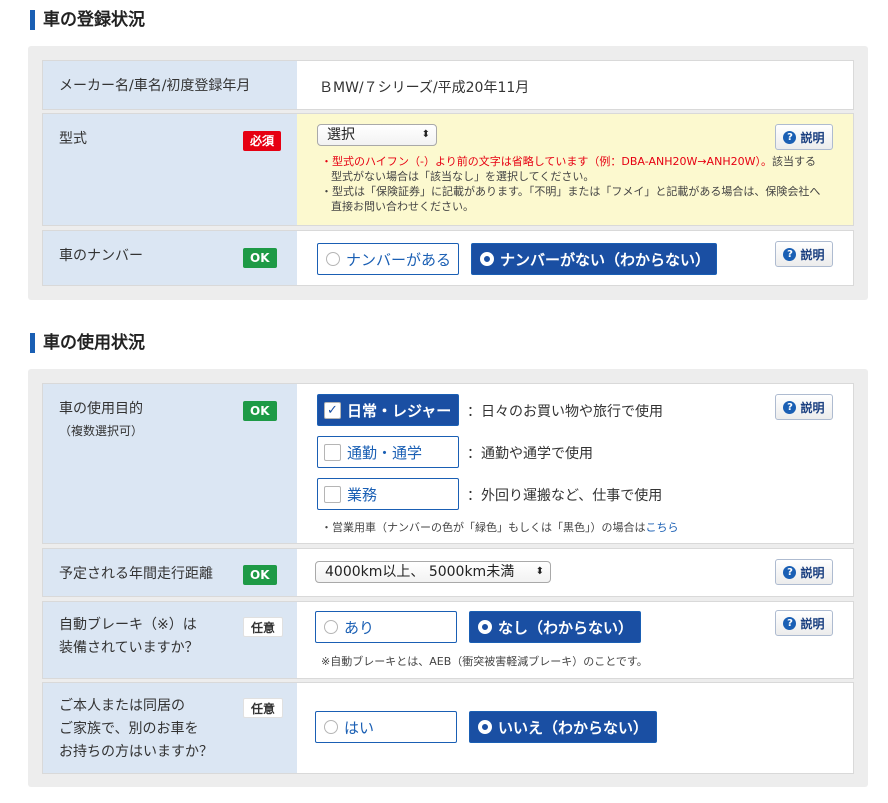 The width and height of the screenshot is (888, 803). What do you see at coordinates (136, 752) in the screenshot?
I see `other-car-label-line3: お持ちの方はいますか？` at bounding box center [136, 752].